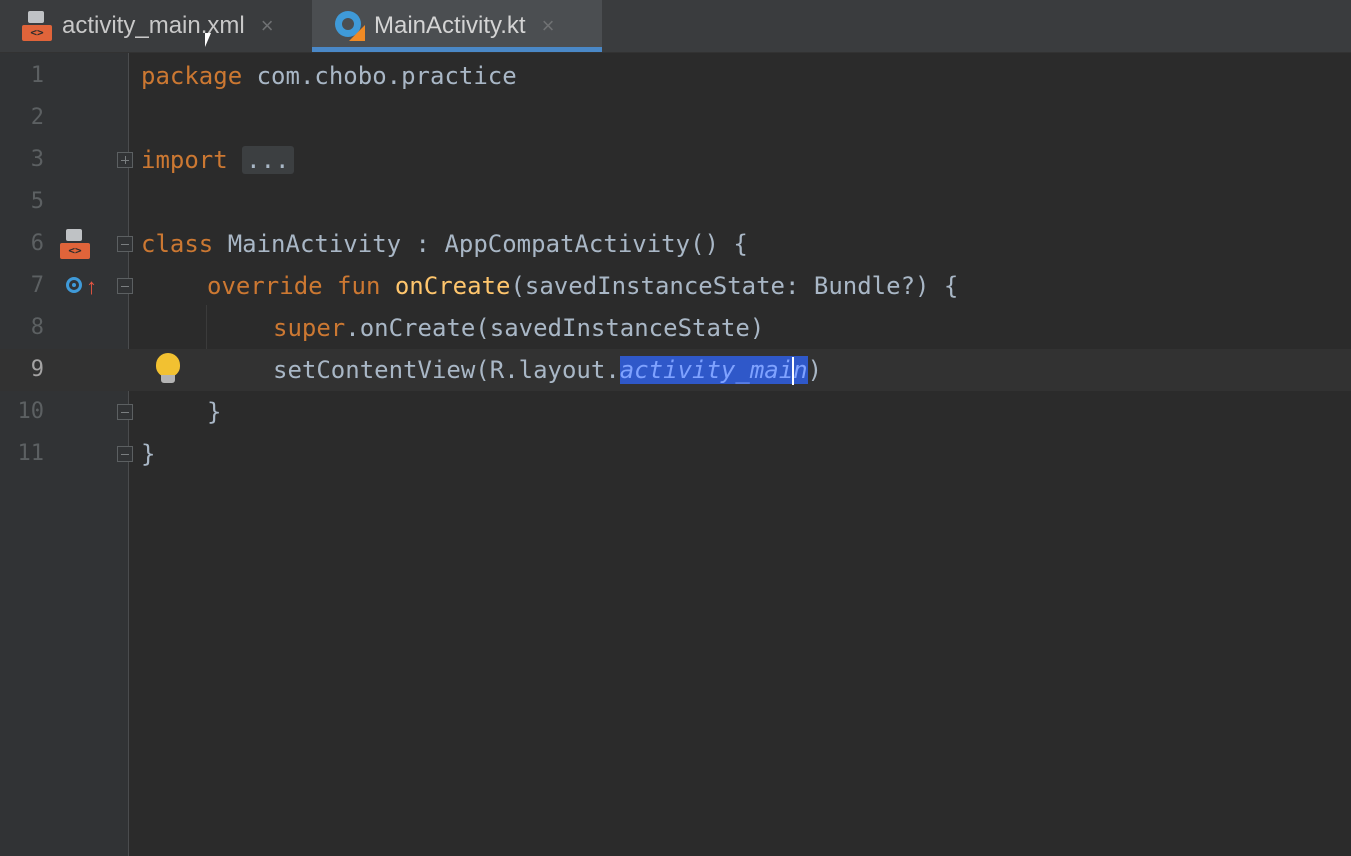 The width and height of the screenshot is (1351, 856). Describe the element at coordinates (675, 76) in the screenshot. I see `code-line: 1 package com.chobo.practice` at that location.